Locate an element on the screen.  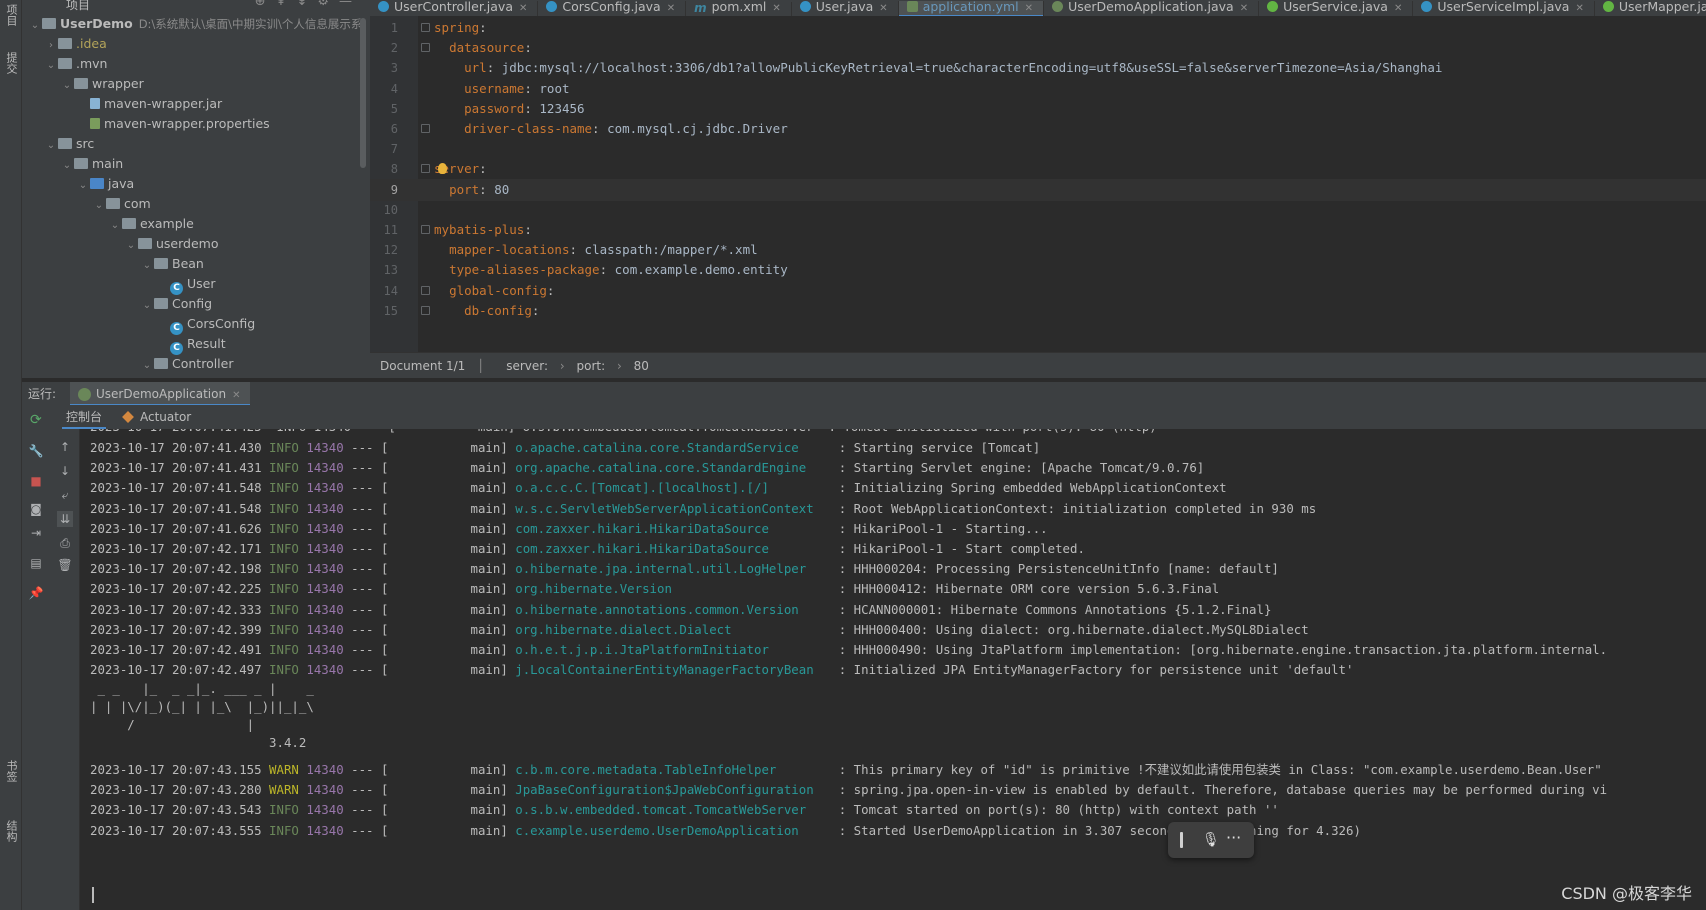
project-tool-label: 项目 is located at coordinates (11, 15).